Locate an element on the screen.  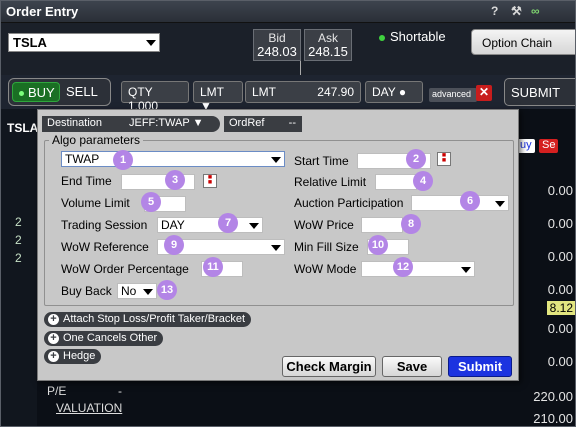
background-tab: TSLA is located at coordinates (22, 128).